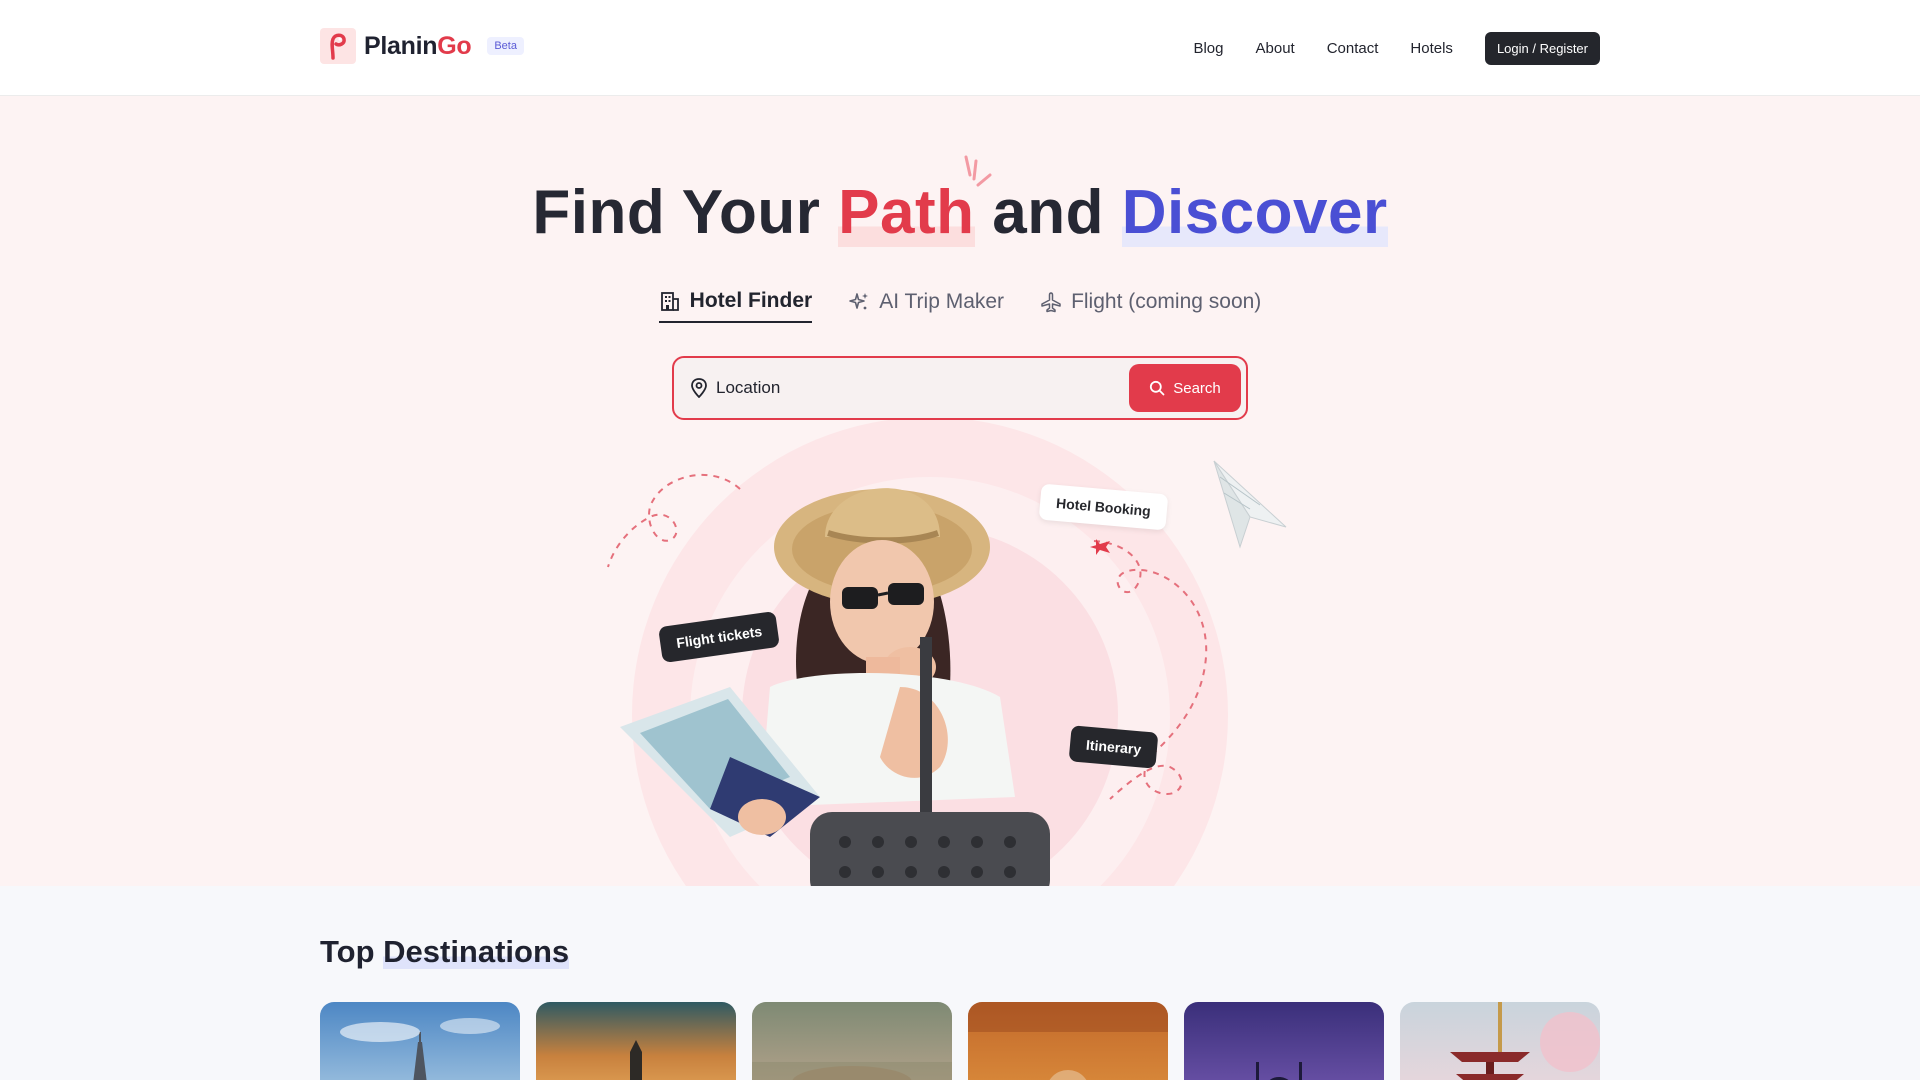 This screenshot has height=1080, width=1920. Describe the element at coordinates (401, 45) in the screenshot. I see `brand-name-main: Planin` at that location.